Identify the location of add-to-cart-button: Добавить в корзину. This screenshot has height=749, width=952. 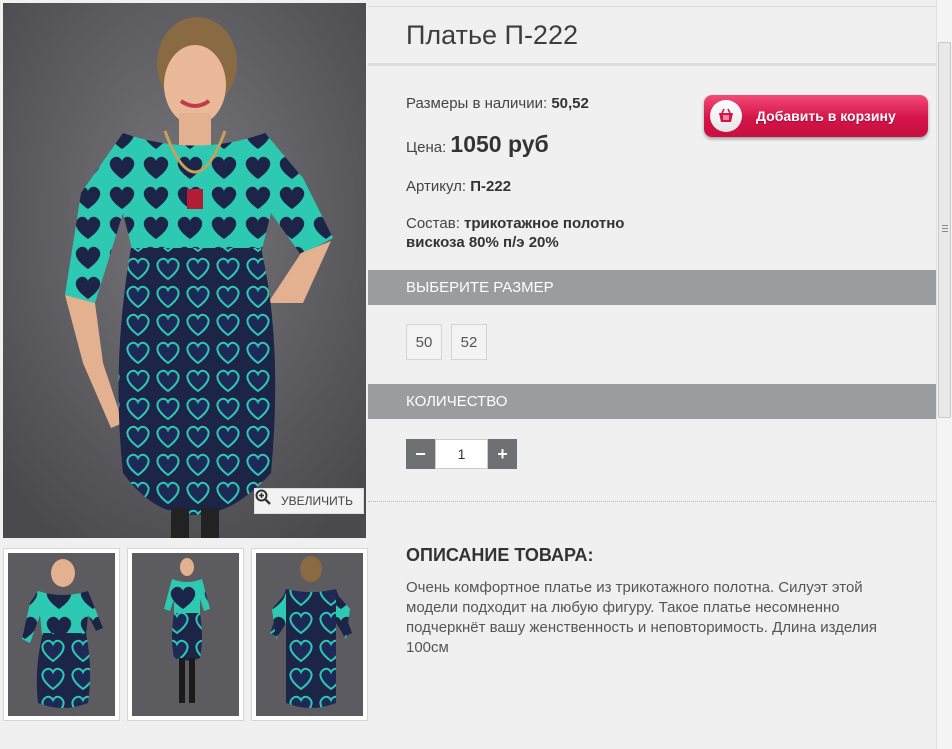
(816, 116).